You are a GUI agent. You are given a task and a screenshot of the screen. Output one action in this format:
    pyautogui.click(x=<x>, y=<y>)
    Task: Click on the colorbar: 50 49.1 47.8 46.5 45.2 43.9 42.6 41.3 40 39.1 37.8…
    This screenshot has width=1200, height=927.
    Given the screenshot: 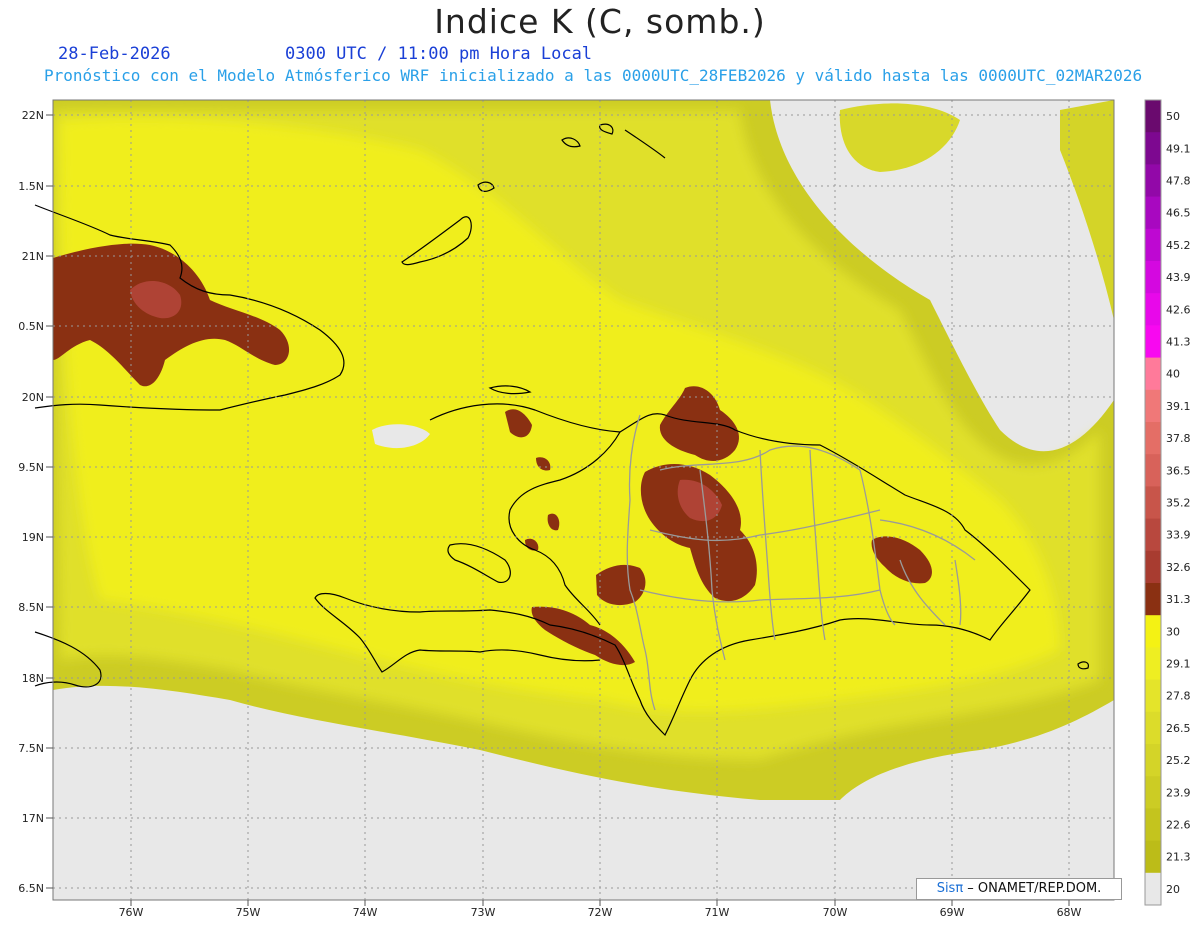 What is the action you would take?
    pyautogui.click(x=1167, y=502)
    